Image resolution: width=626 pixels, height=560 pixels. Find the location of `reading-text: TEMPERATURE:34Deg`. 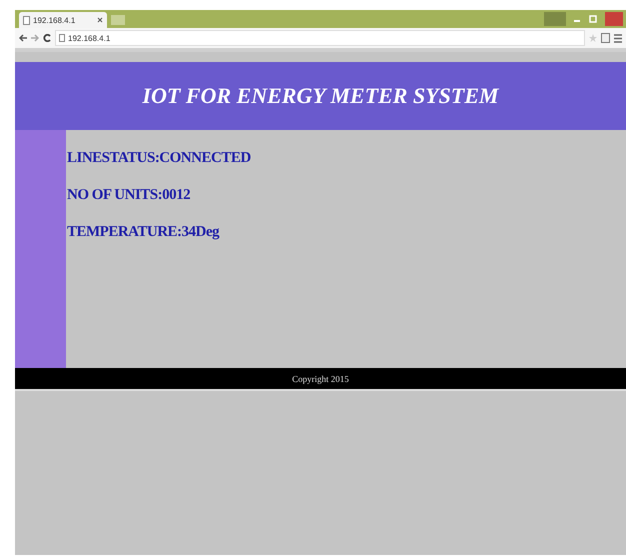

reading-text: TEMPERATURE:34Deg is located at coordinates (143, 232).